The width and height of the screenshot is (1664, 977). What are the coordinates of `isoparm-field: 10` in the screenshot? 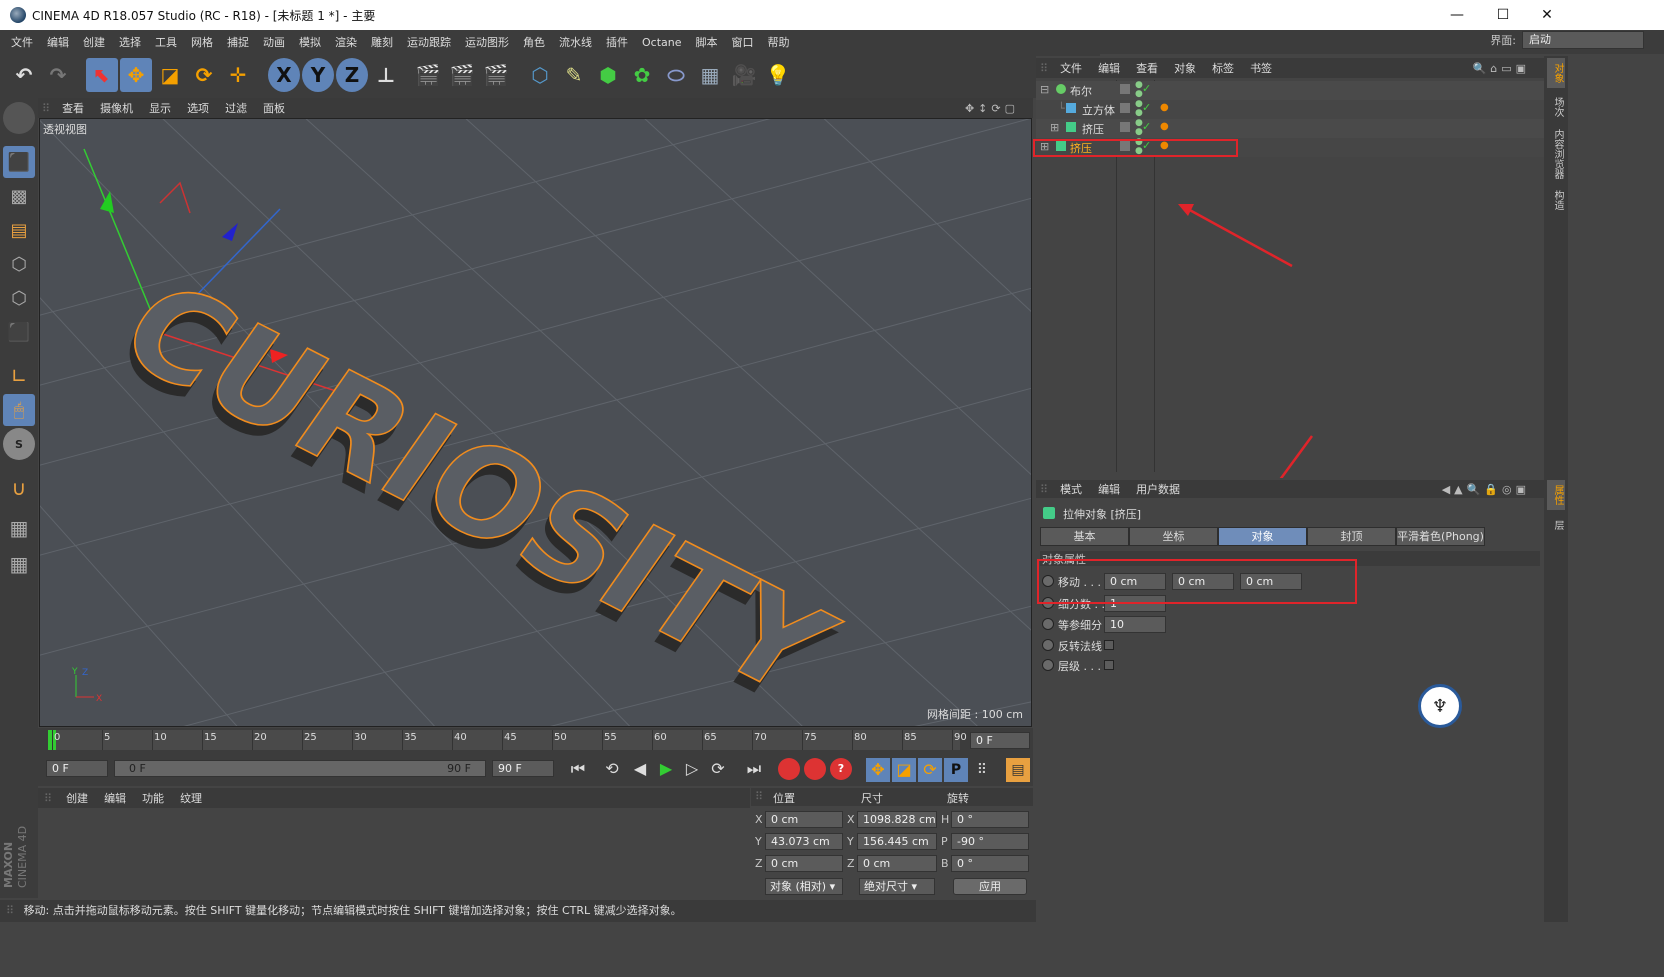 It's located at (1135, 624).